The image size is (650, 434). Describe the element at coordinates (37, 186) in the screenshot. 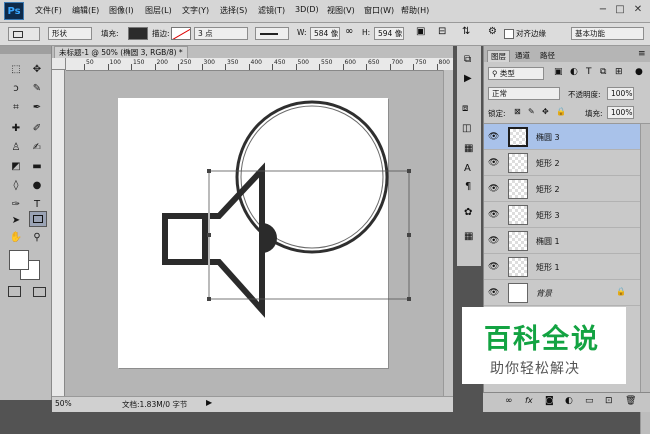

I see `dodge-tool-icon: ●` at that location.